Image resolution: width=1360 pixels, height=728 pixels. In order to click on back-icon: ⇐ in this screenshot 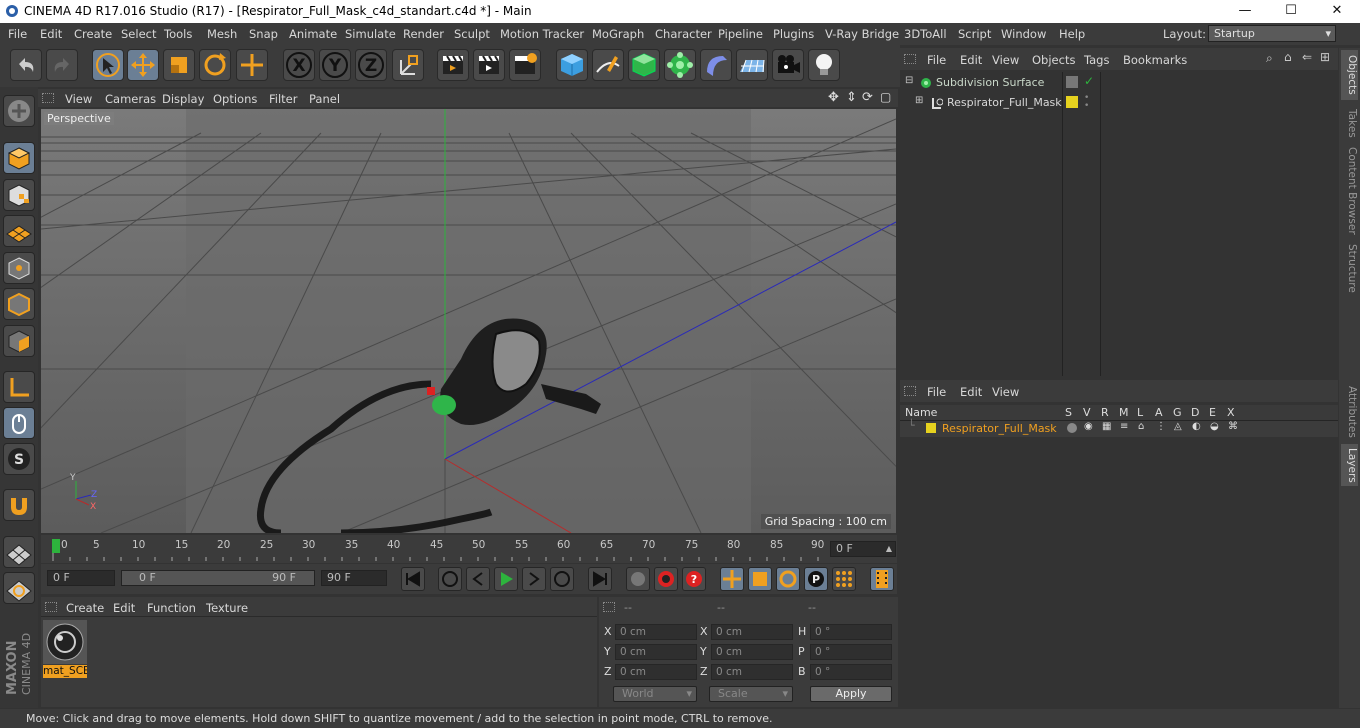, I will do `click(1307, 57)`.